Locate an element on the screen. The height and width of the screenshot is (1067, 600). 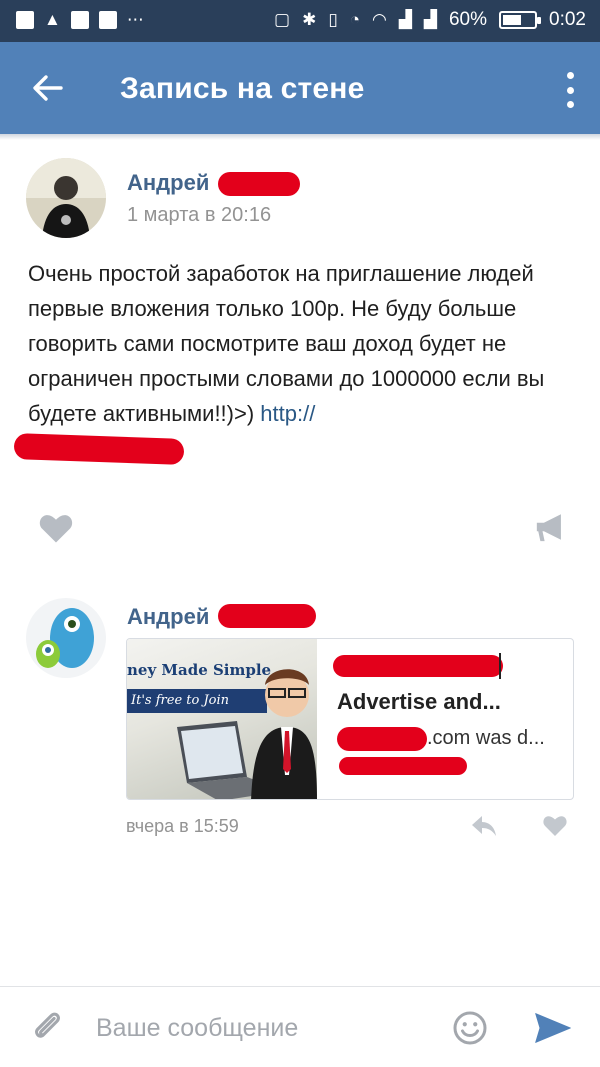
text-divider is located at coordinates (500, 666).